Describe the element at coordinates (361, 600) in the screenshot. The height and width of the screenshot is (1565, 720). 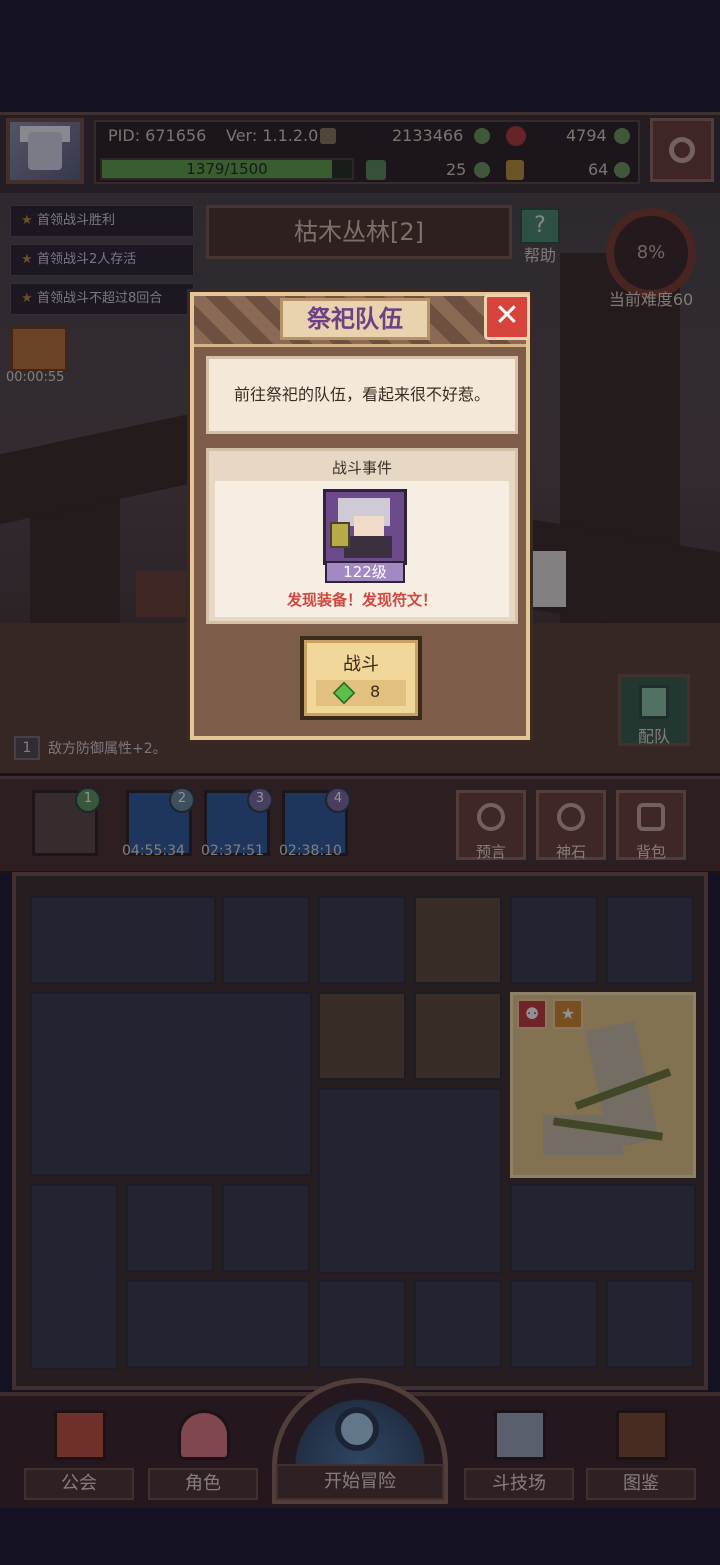
I see `reward-text: 发现装备！发现符文！` at that location.